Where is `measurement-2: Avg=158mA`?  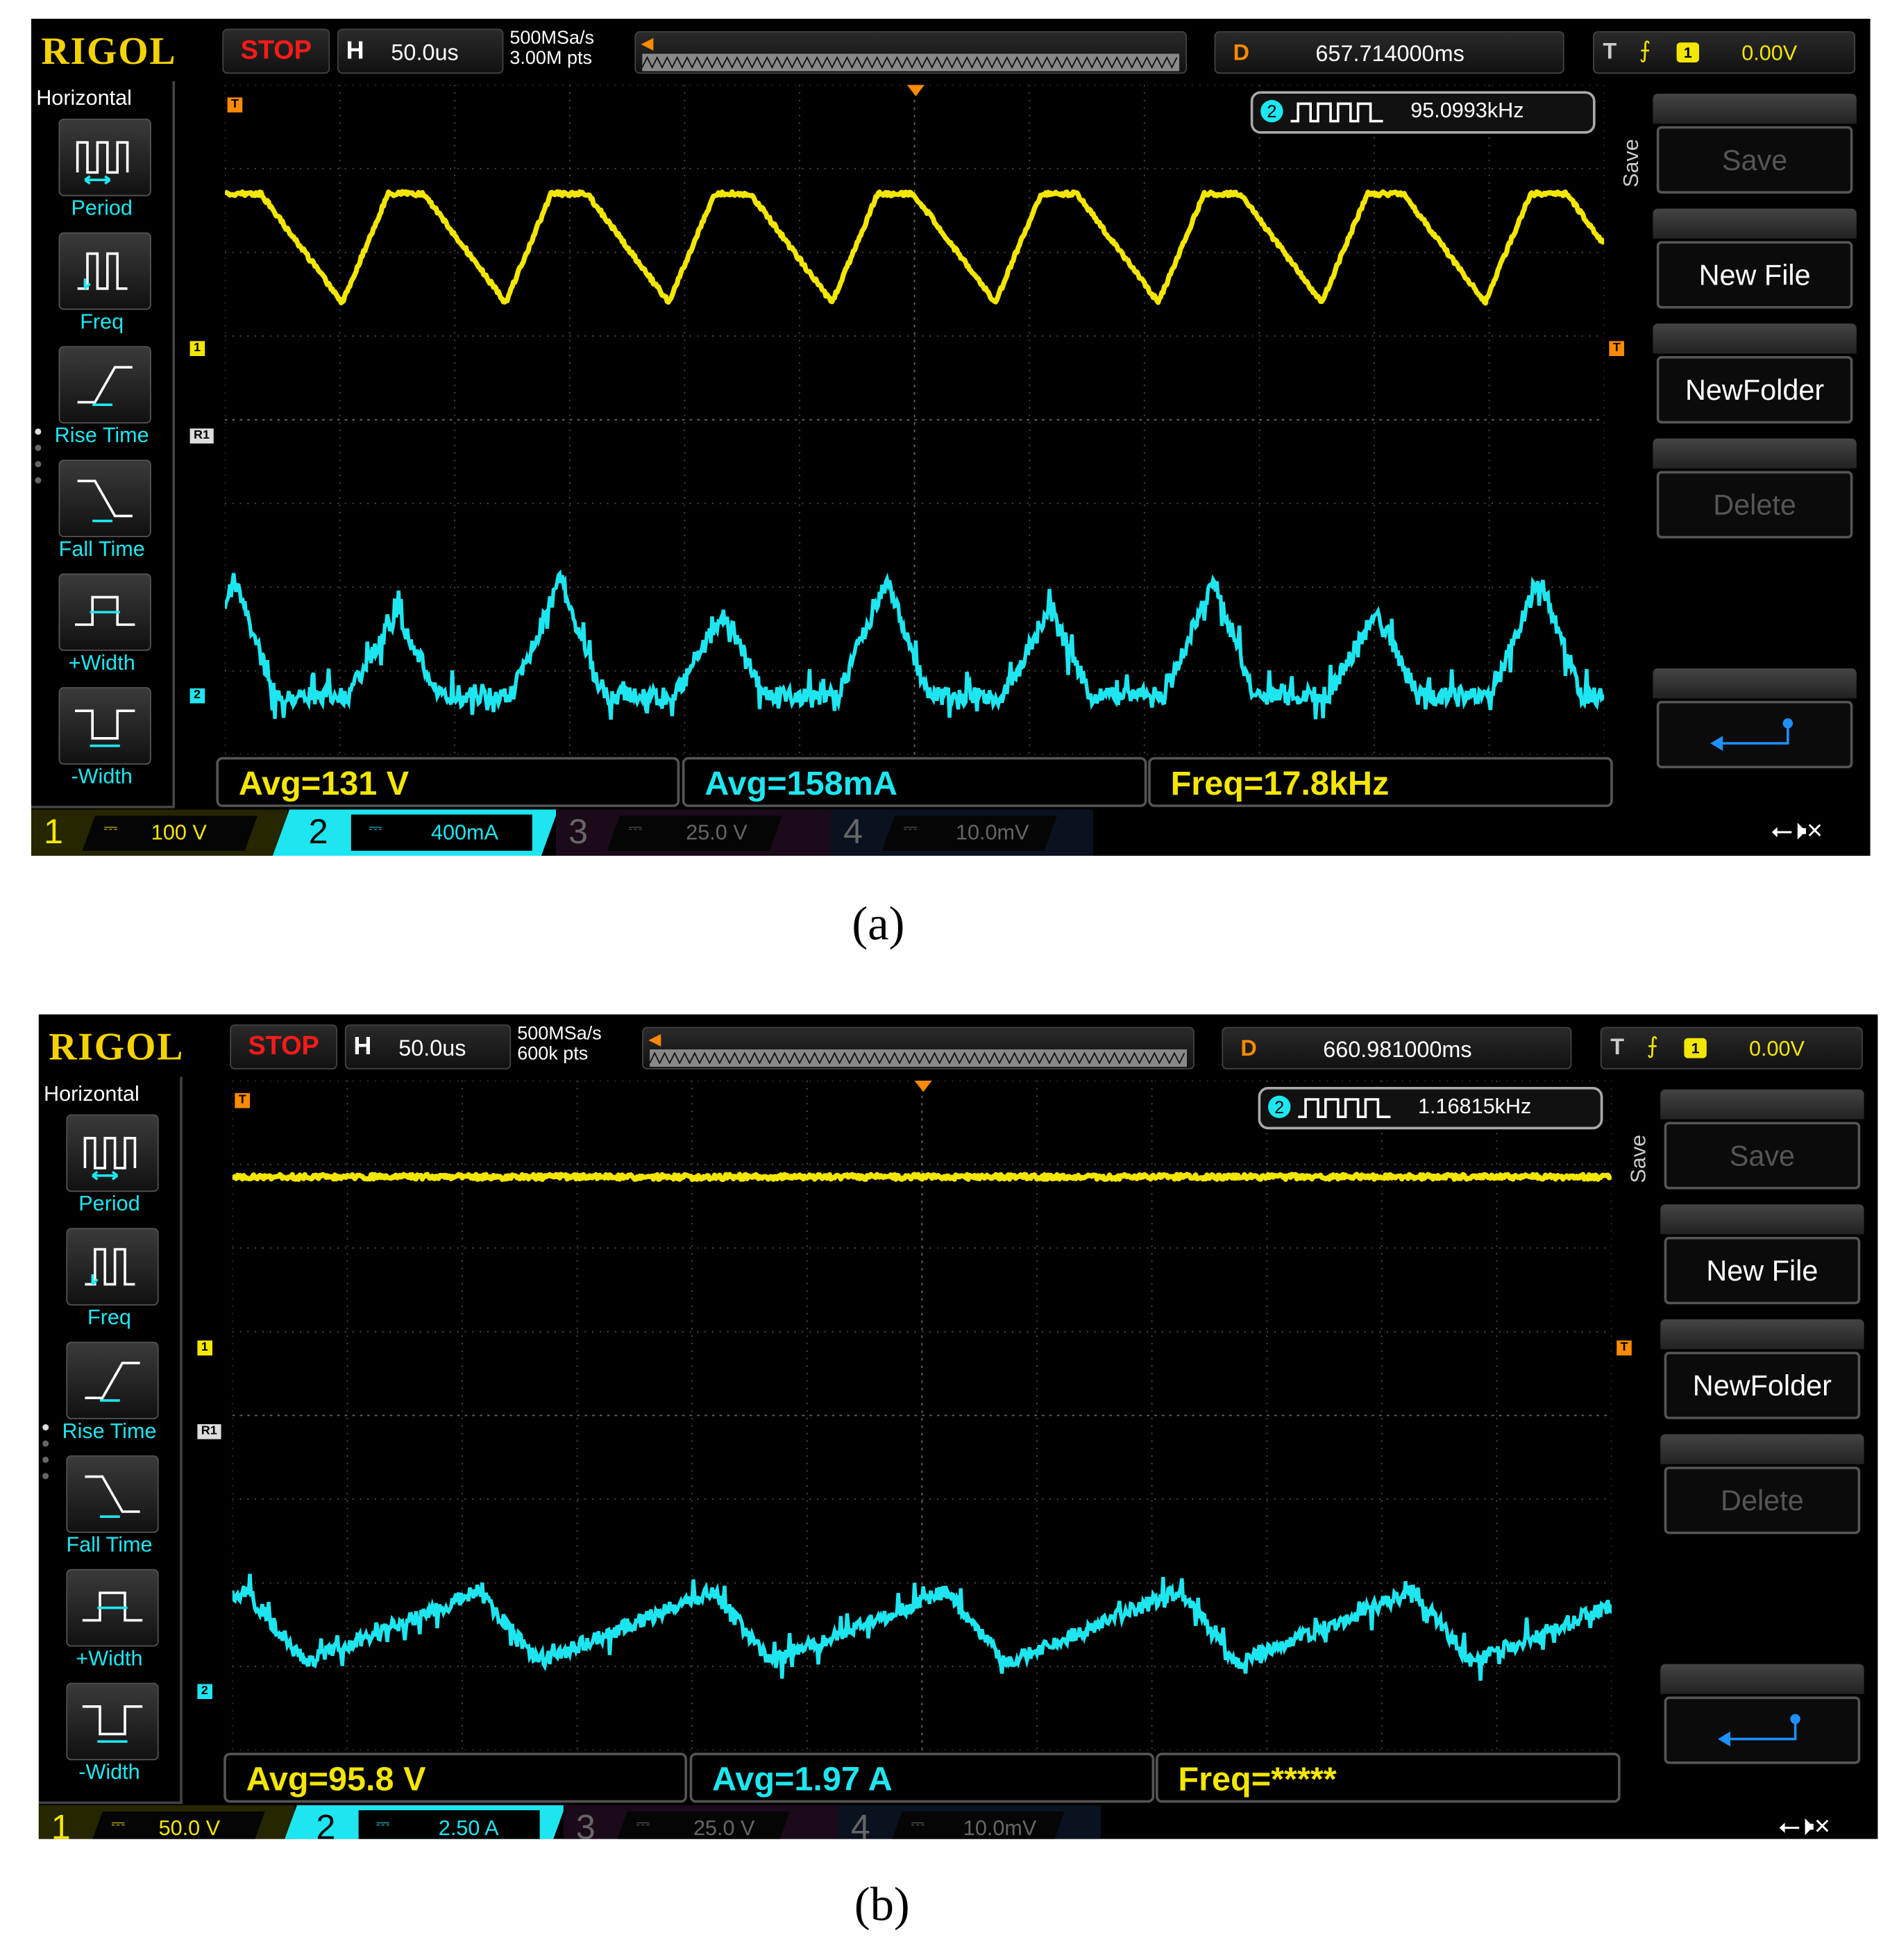
measurement-2: Avg=158mA is located at coordinates (914, 782).